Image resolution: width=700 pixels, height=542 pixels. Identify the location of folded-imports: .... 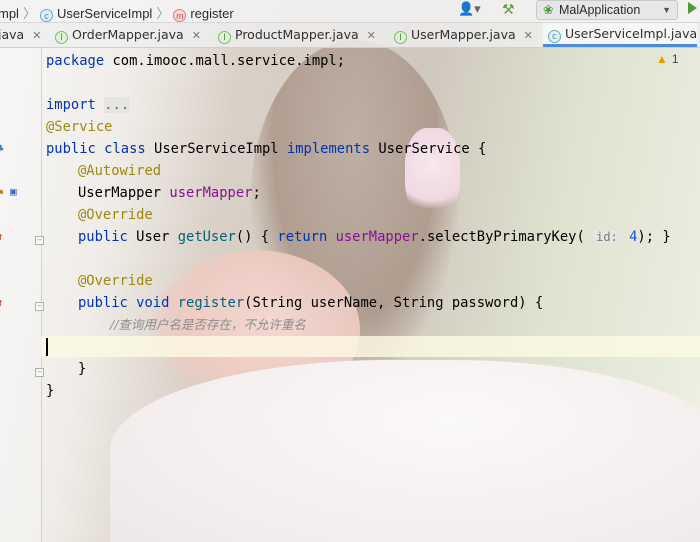
(117, 105).